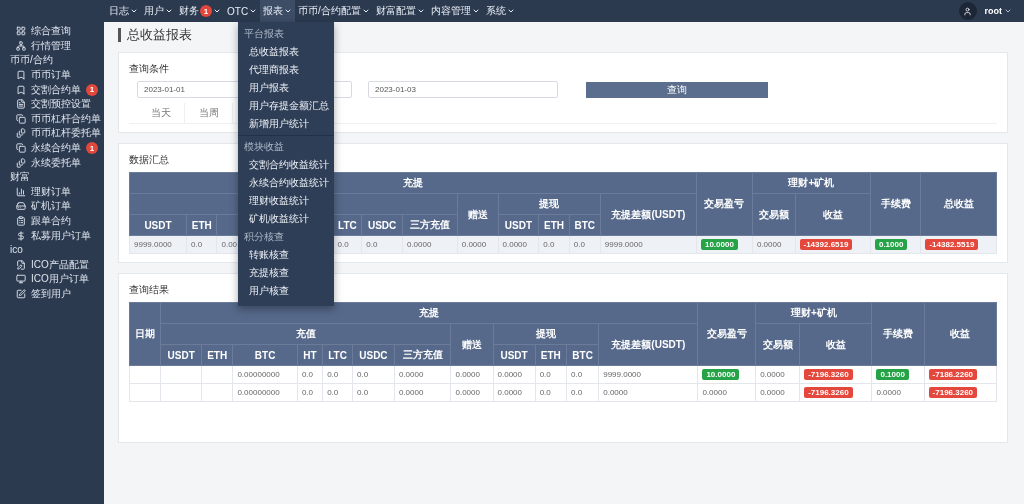  Describe the element at coordinates (953, 374) in the screenshot. I see `value-badge: -7186.2260` at that location.